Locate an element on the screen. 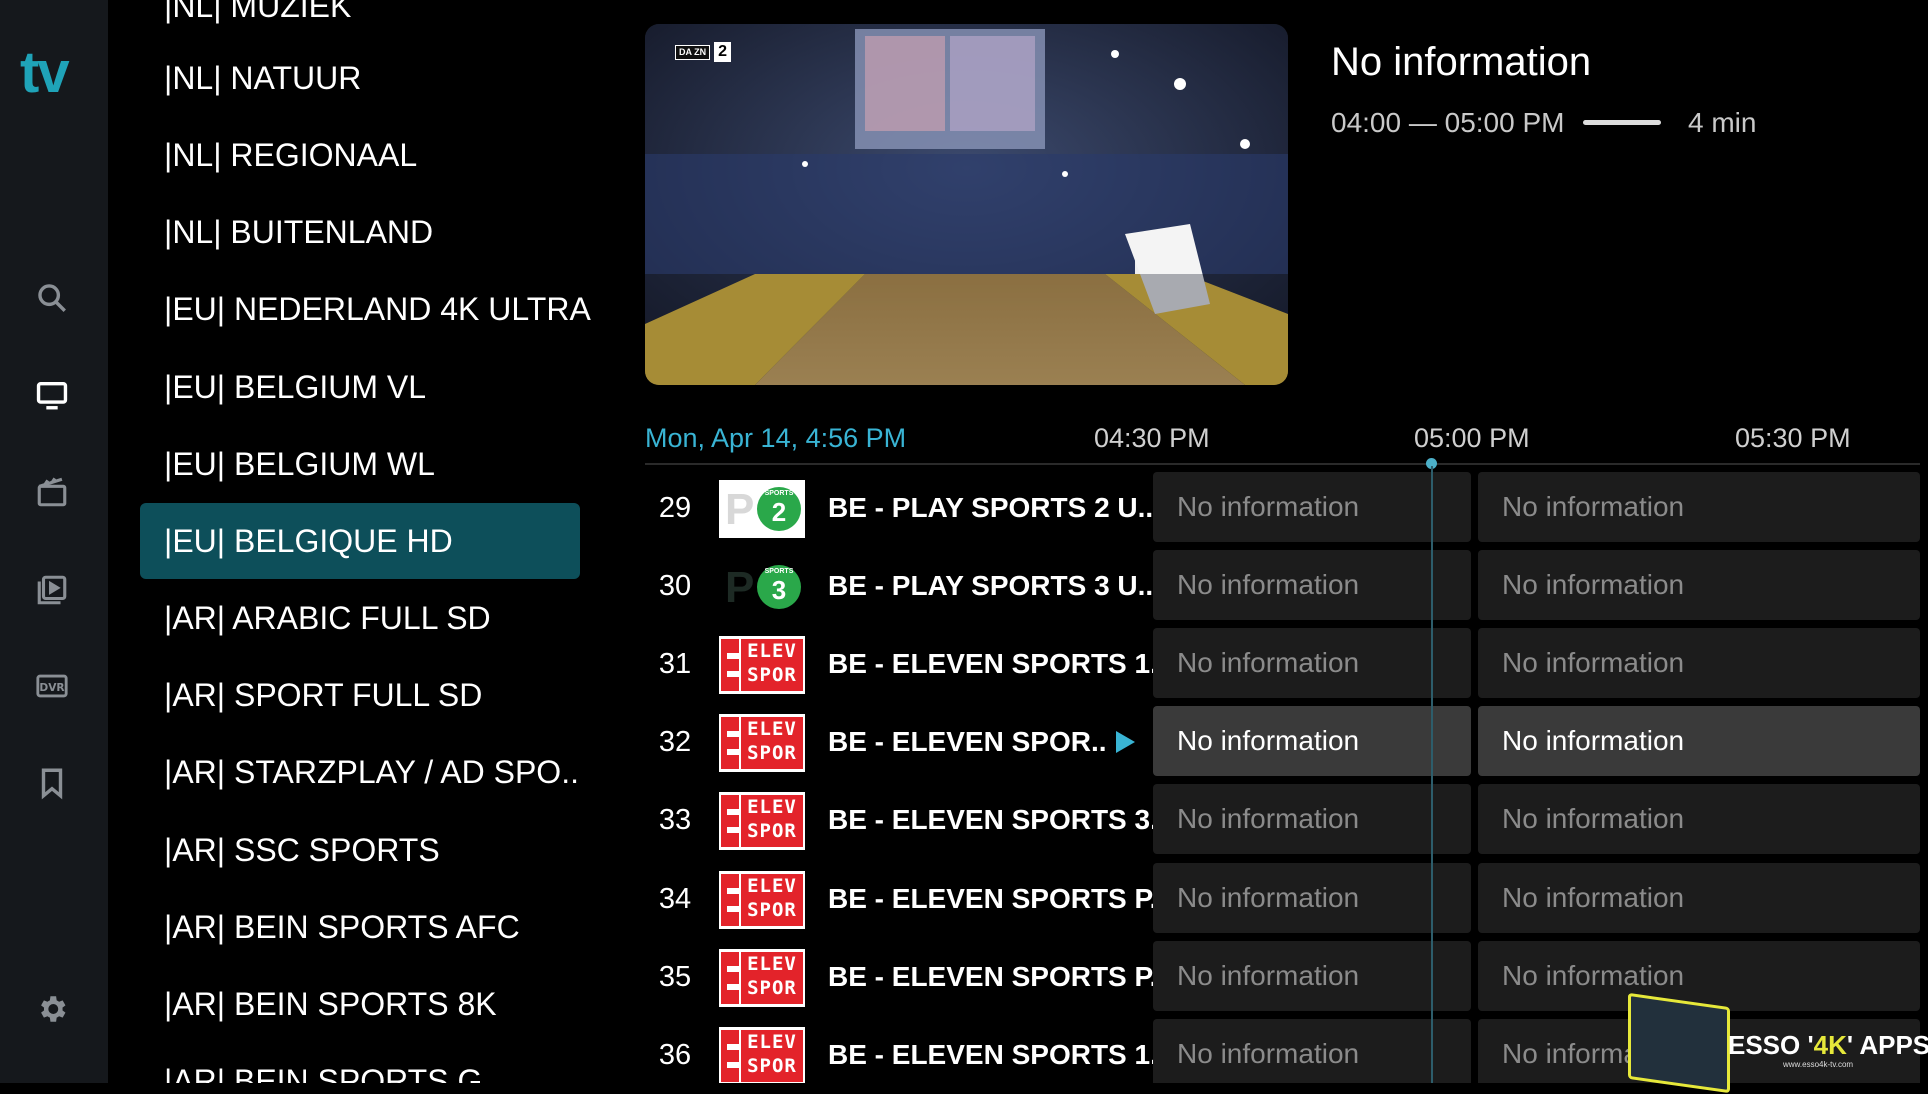  channel-number: 36 is located at coordinates (675, 1055).